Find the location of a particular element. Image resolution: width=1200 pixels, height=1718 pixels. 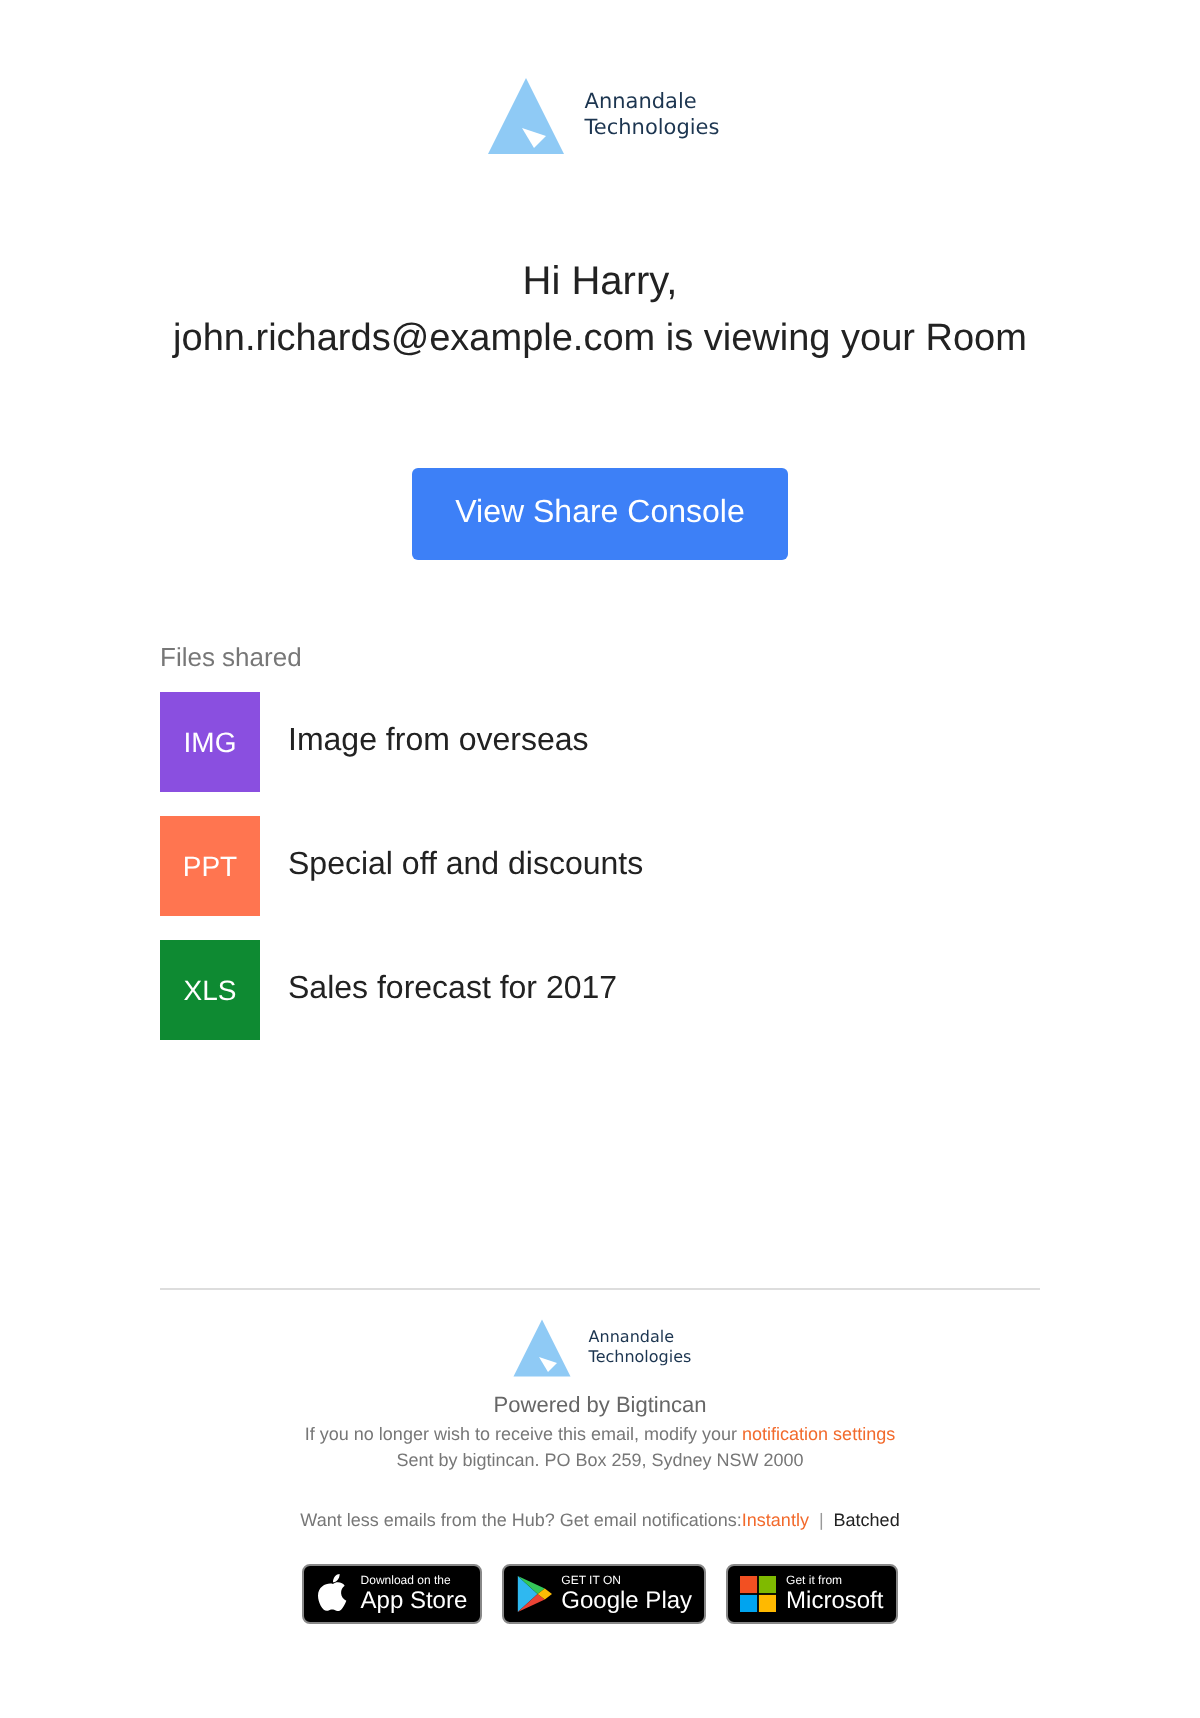

view-share-console-button: View Share Console is located at coordinates (600, 514).